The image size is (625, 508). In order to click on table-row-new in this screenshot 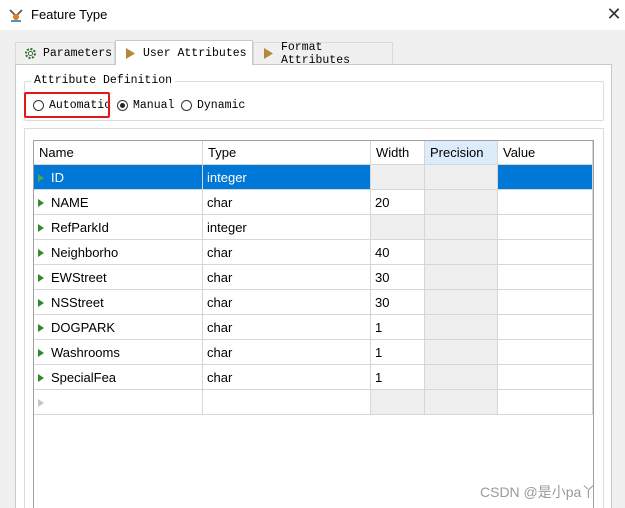, I will do `click(313, 402)`.